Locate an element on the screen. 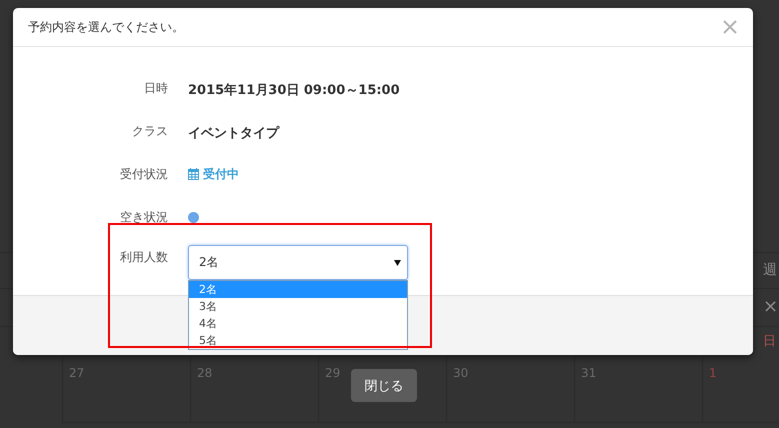 The image size is (779, 428). field-label: 受付状況 is located at coordinates (143, 174).